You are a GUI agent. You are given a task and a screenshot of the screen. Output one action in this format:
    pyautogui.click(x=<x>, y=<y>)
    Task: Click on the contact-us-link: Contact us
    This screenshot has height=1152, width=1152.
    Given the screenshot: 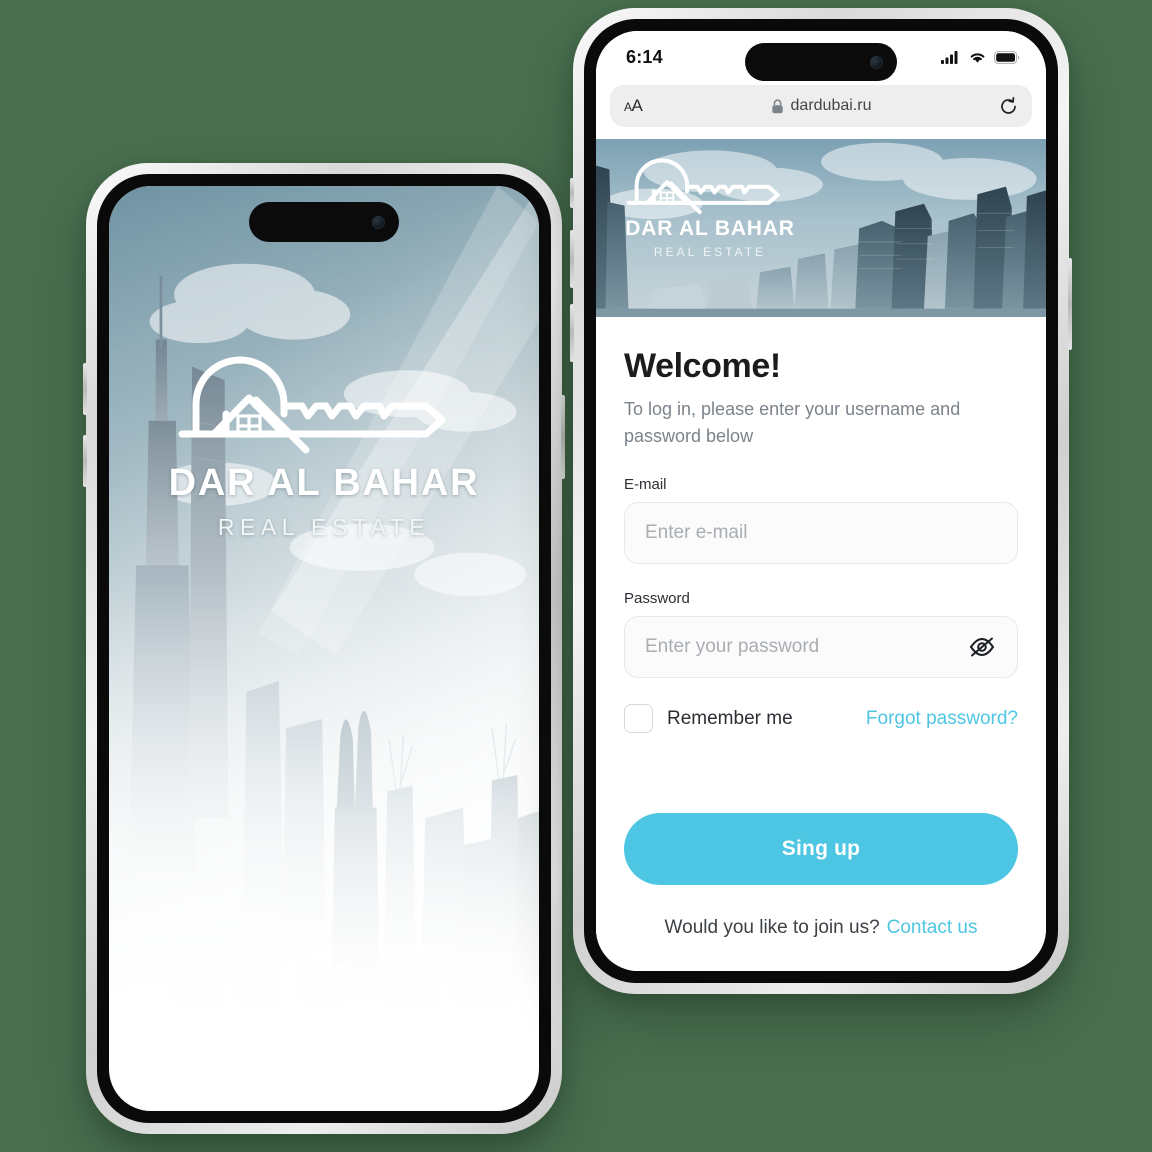 What is the action you would take?
    pyautogui.click(x=932, y=928)
    